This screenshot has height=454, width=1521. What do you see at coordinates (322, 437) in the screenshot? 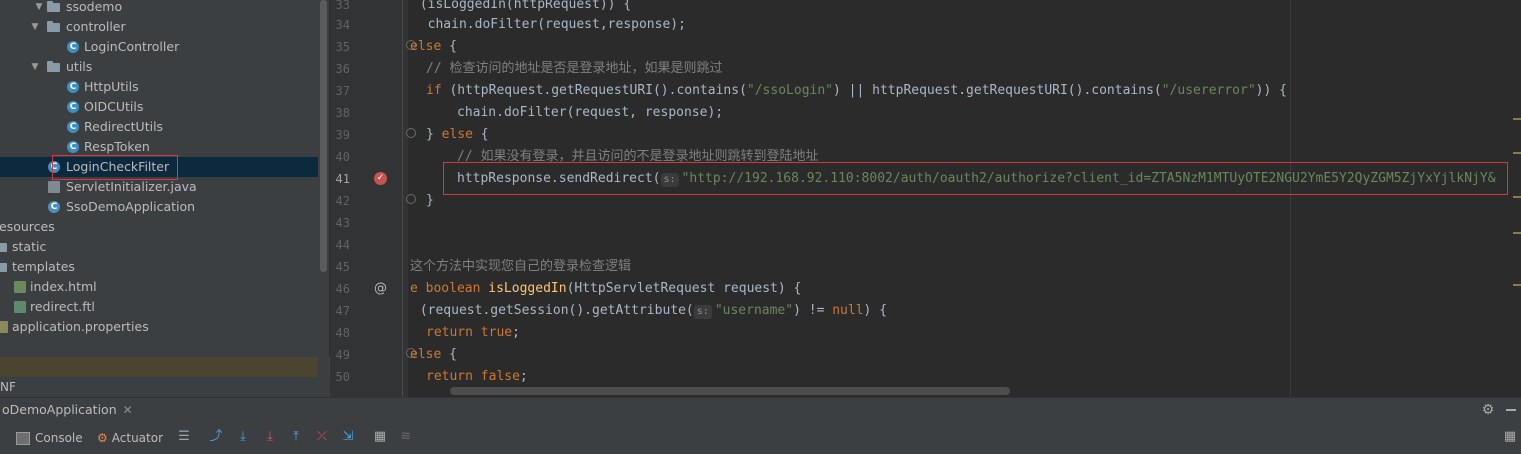
I see `drop-frame-icon: ⤫` at bounding box center [322, 437].